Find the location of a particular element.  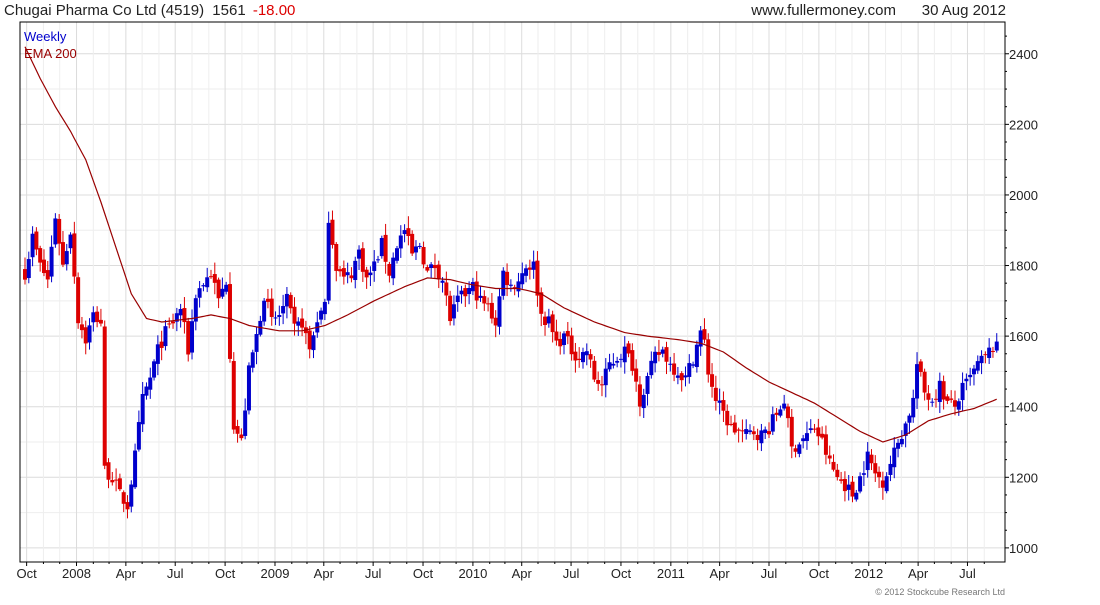

x-tick-label: Jul is located at coordinates (769, 573).